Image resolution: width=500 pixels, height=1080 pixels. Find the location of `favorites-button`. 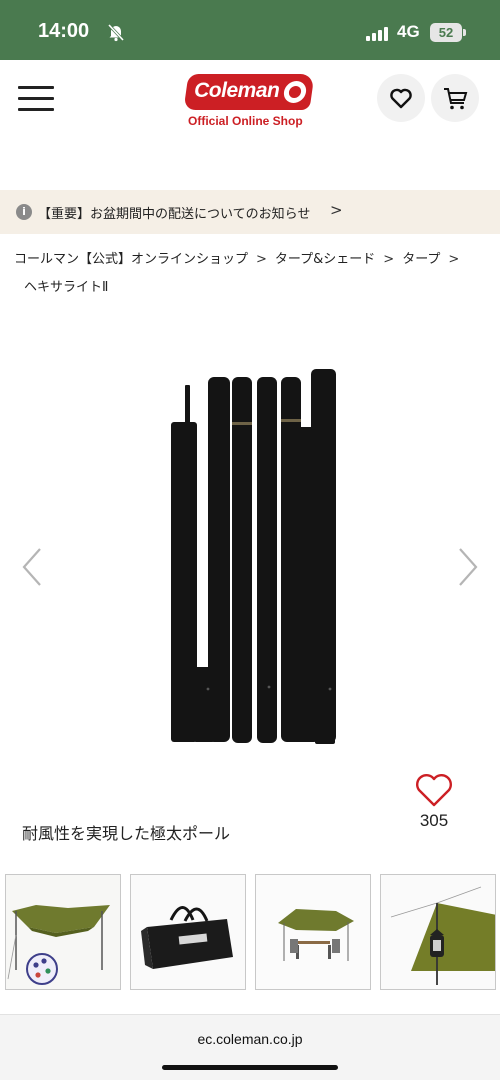

favorites-button is located at coordinates (401, 98).